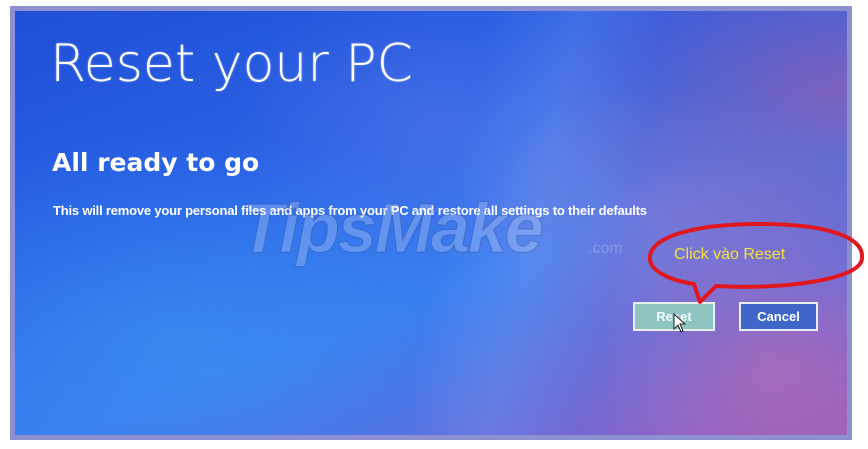 This screenshot has width=868, height=449. Describe the element at coordinates (680, 323) in the screenshot. I see `mouse-pointer-icon` at that location.